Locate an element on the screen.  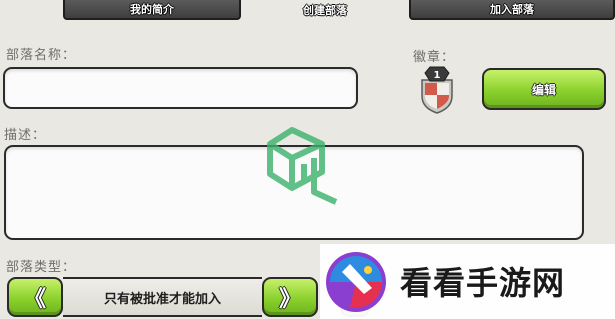
clan-name-input is located at coordinates (180, 88).